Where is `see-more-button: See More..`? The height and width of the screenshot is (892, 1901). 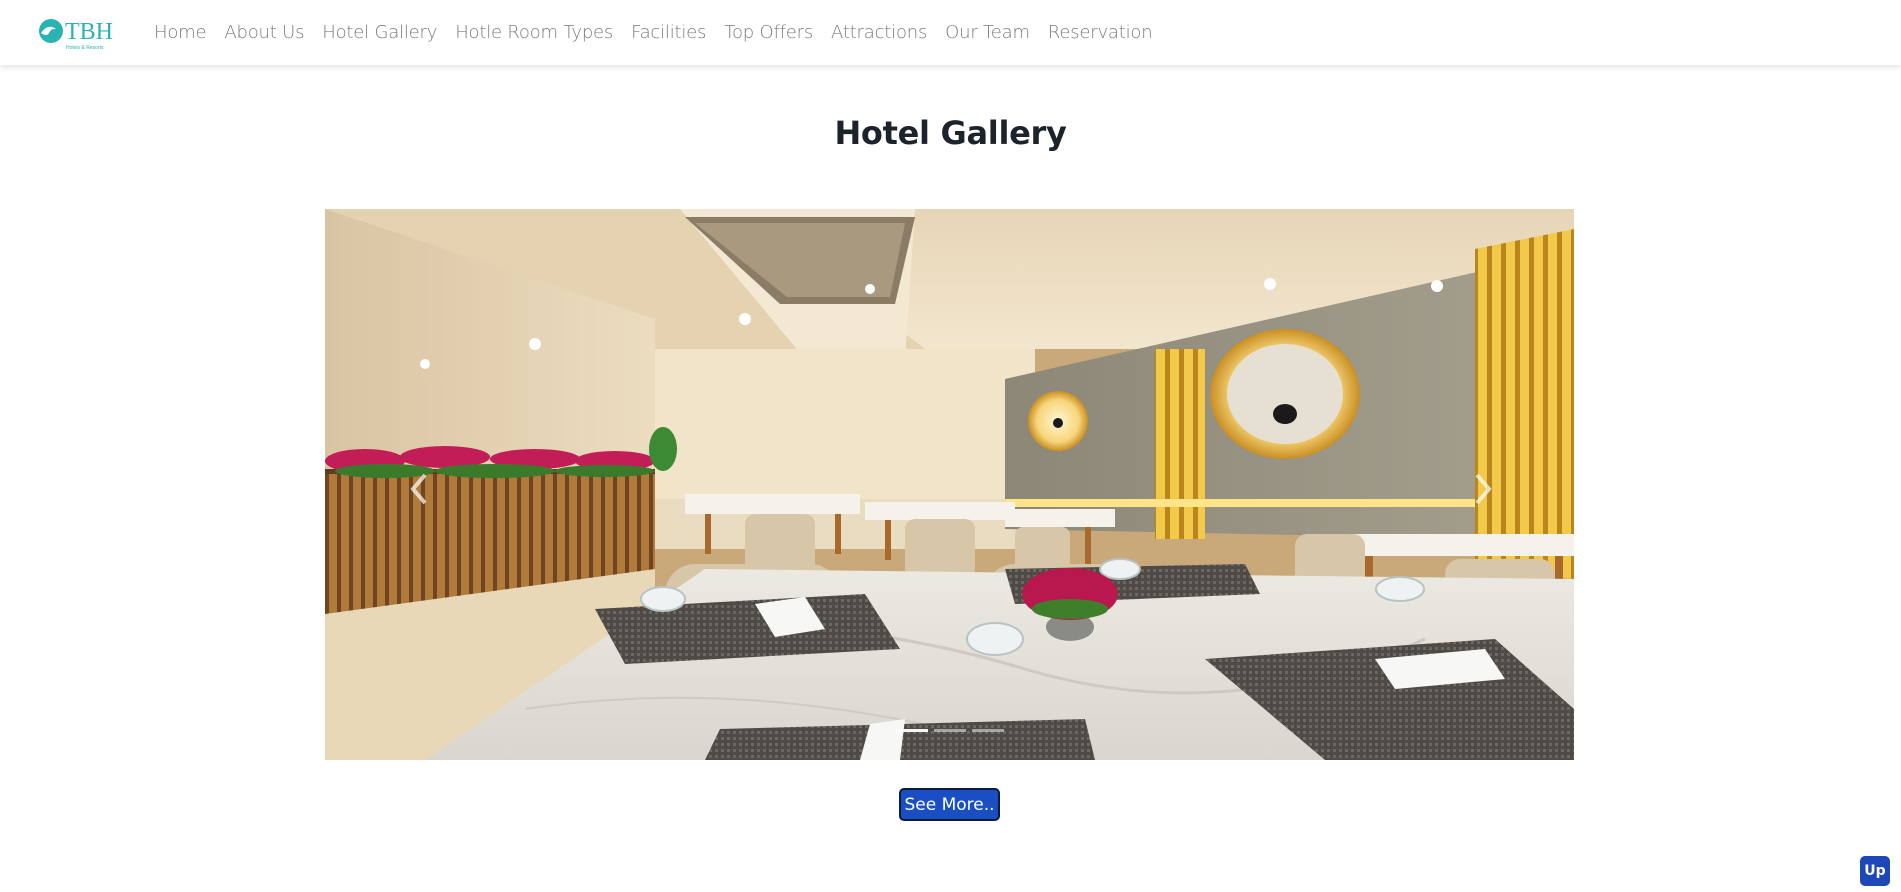
see-more-button: See More.. is located at coordinates (949, 804).